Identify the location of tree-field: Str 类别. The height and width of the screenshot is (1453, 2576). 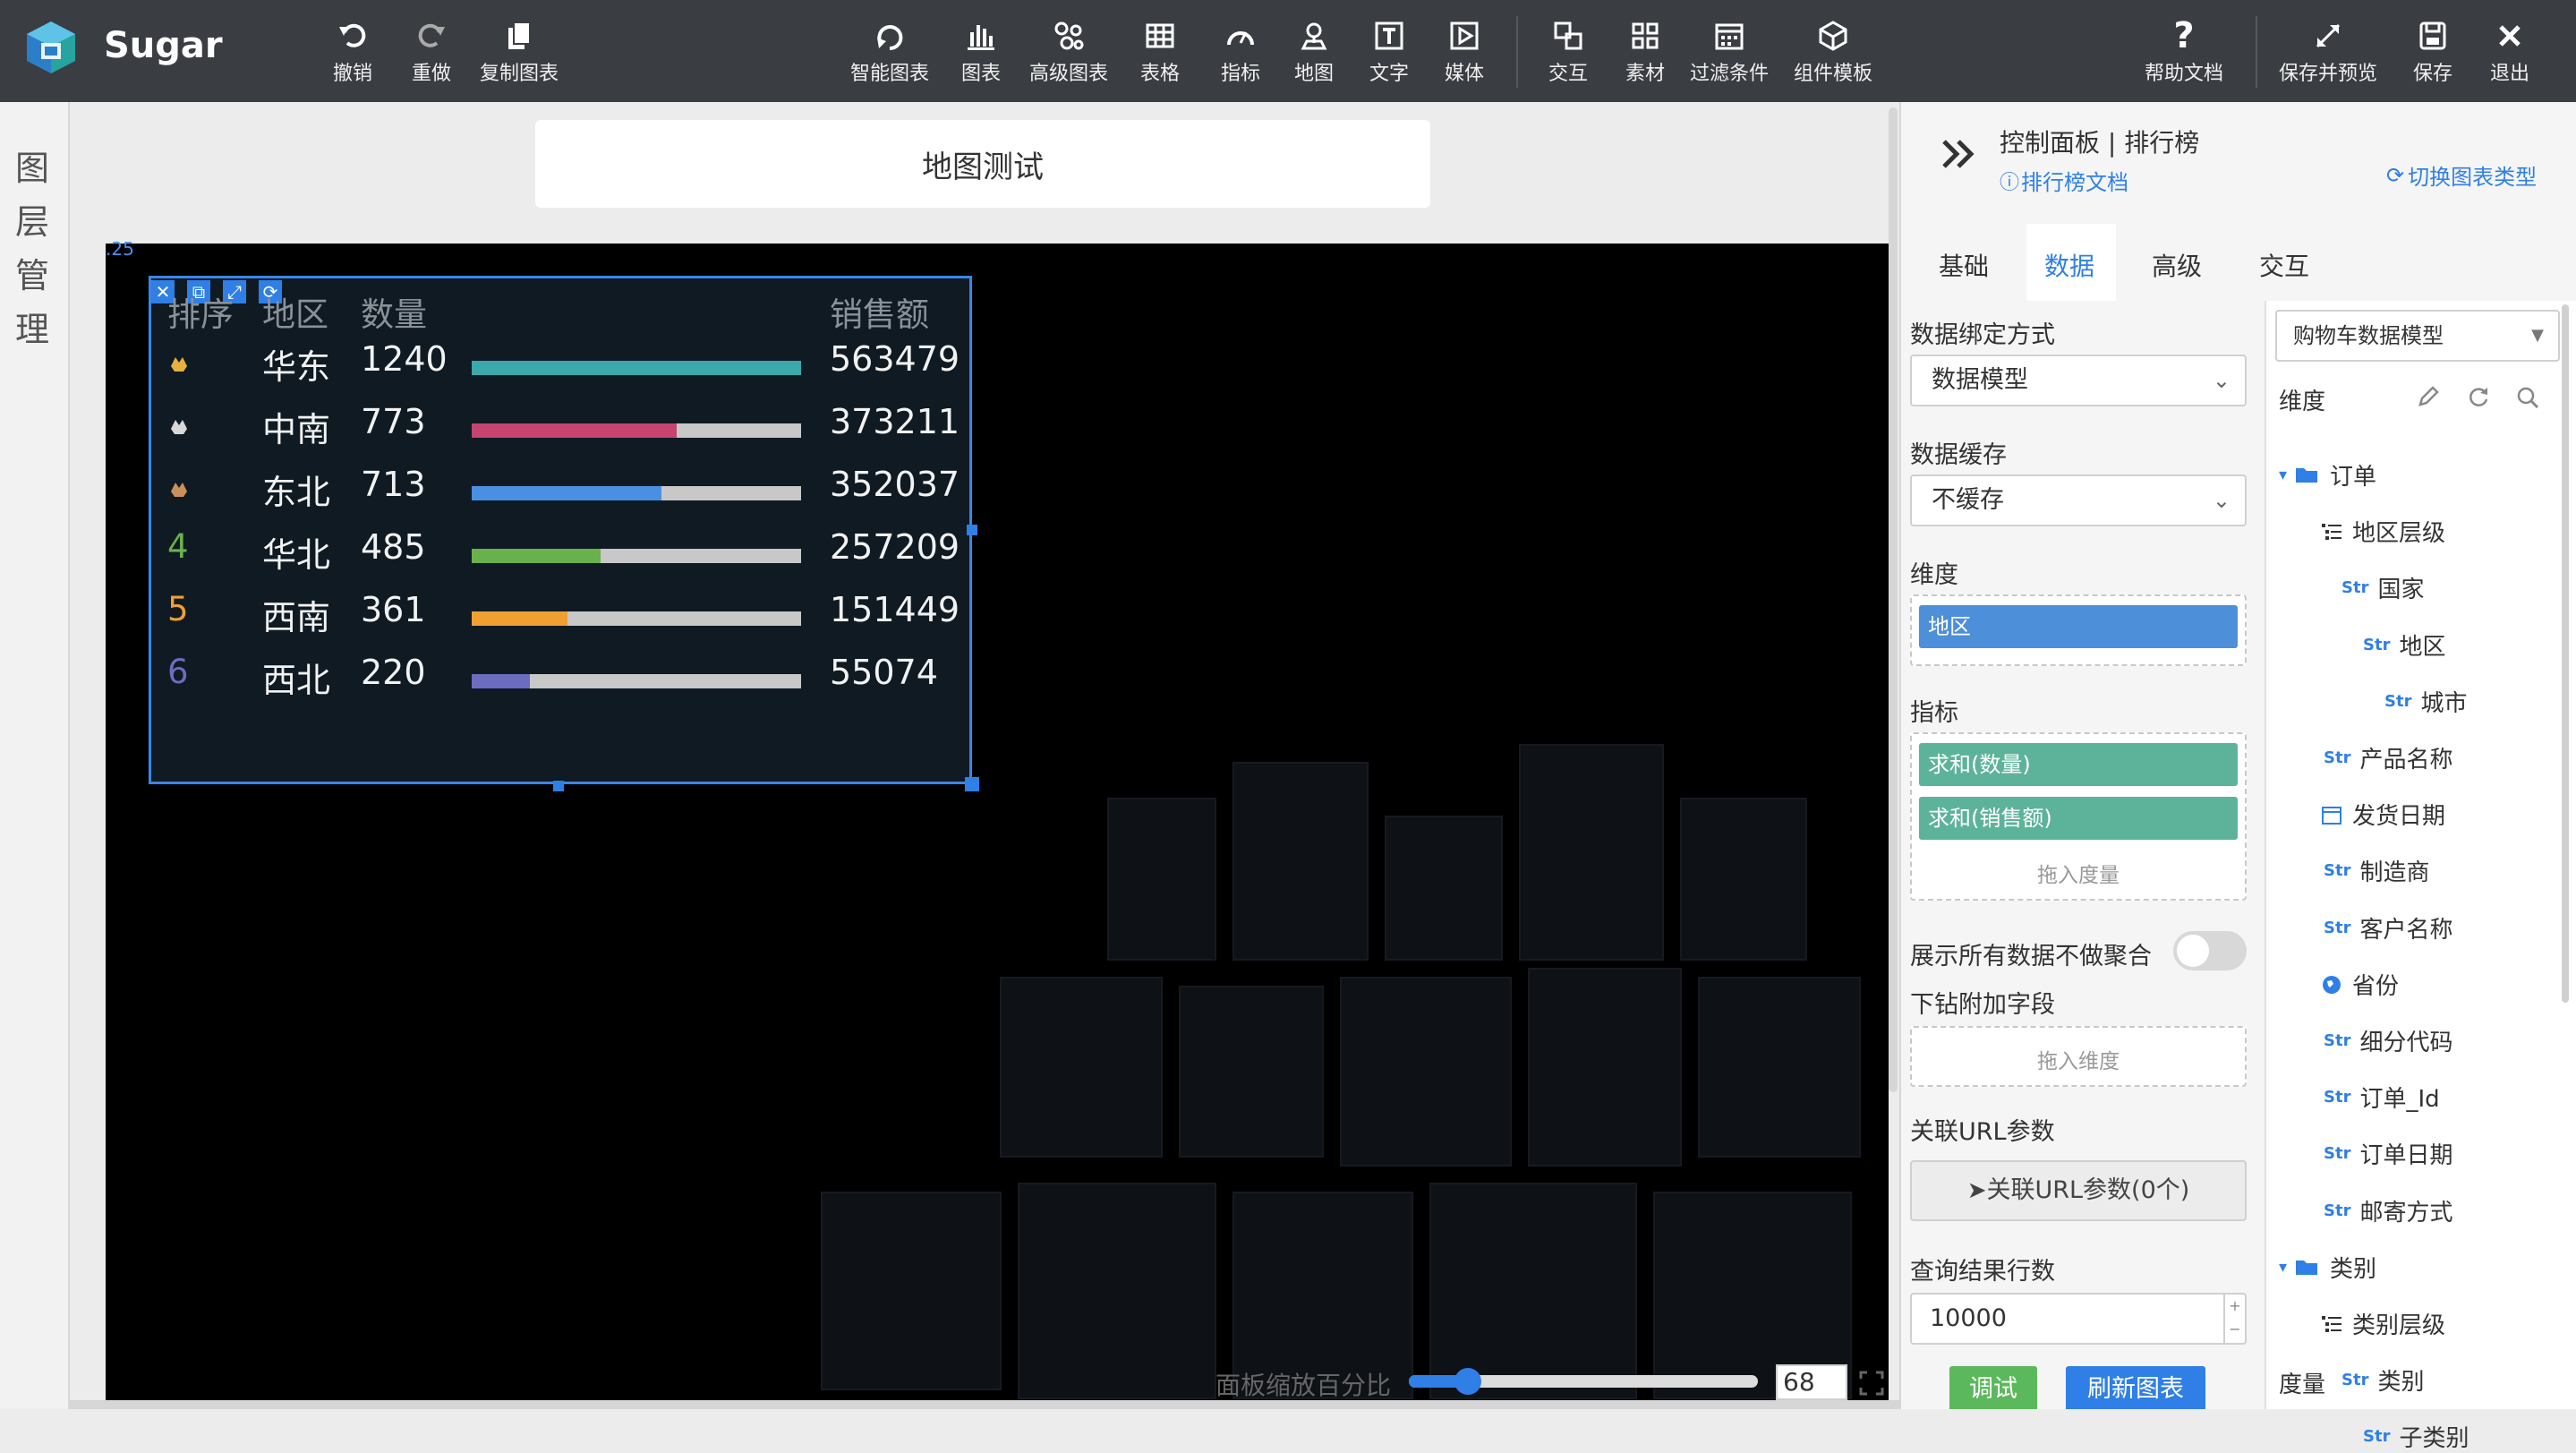
(2382, 1380).